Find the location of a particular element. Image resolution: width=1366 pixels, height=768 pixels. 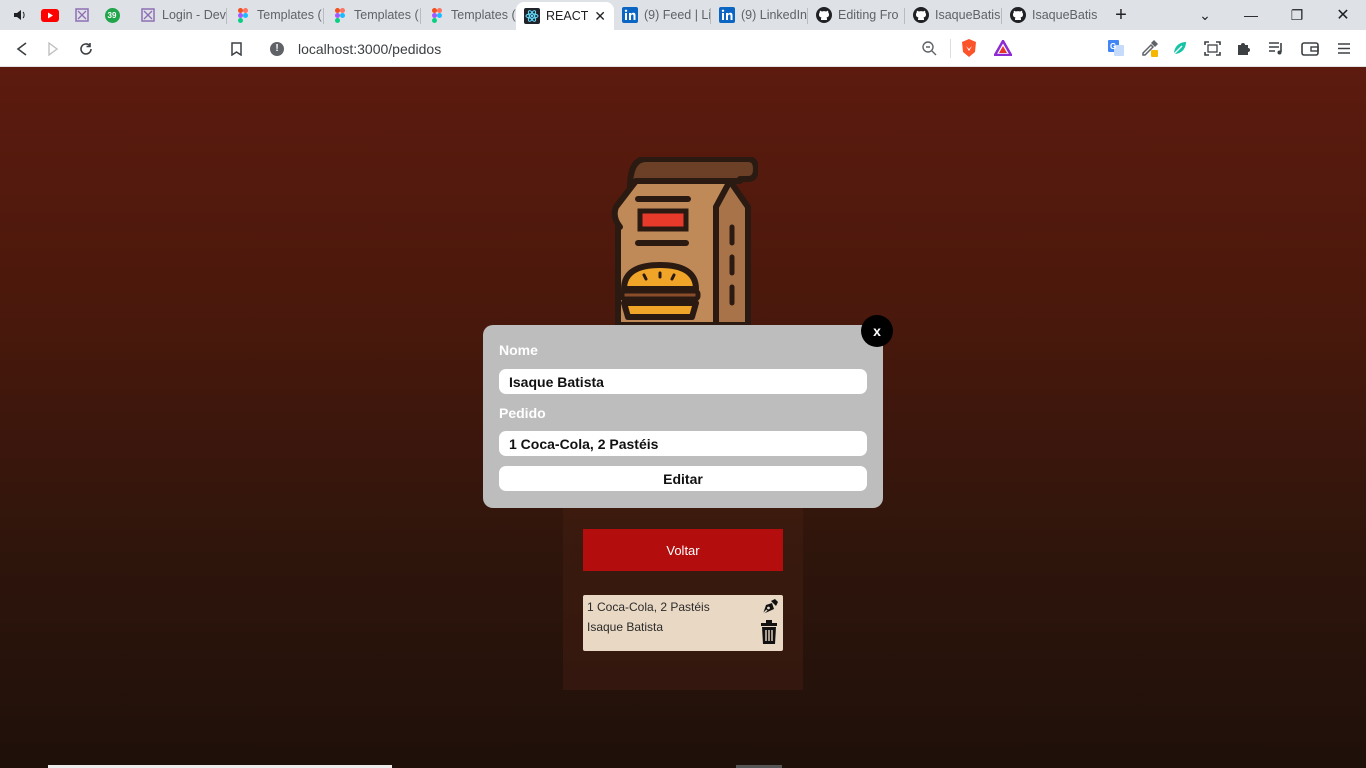

pinned-tab-youtube is located at coordinates (50, 15).